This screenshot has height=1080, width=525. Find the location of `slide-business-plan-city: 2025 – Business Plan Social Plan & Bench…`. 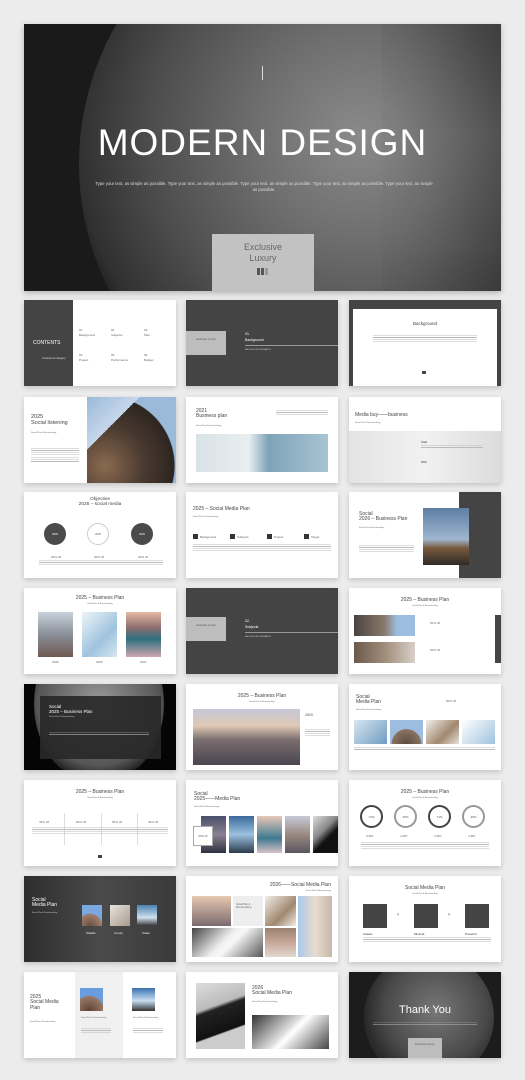

slide-business-plan-city: 2025 – Business Plan Social Plan & Bench… is located at coordinates (262, 727).